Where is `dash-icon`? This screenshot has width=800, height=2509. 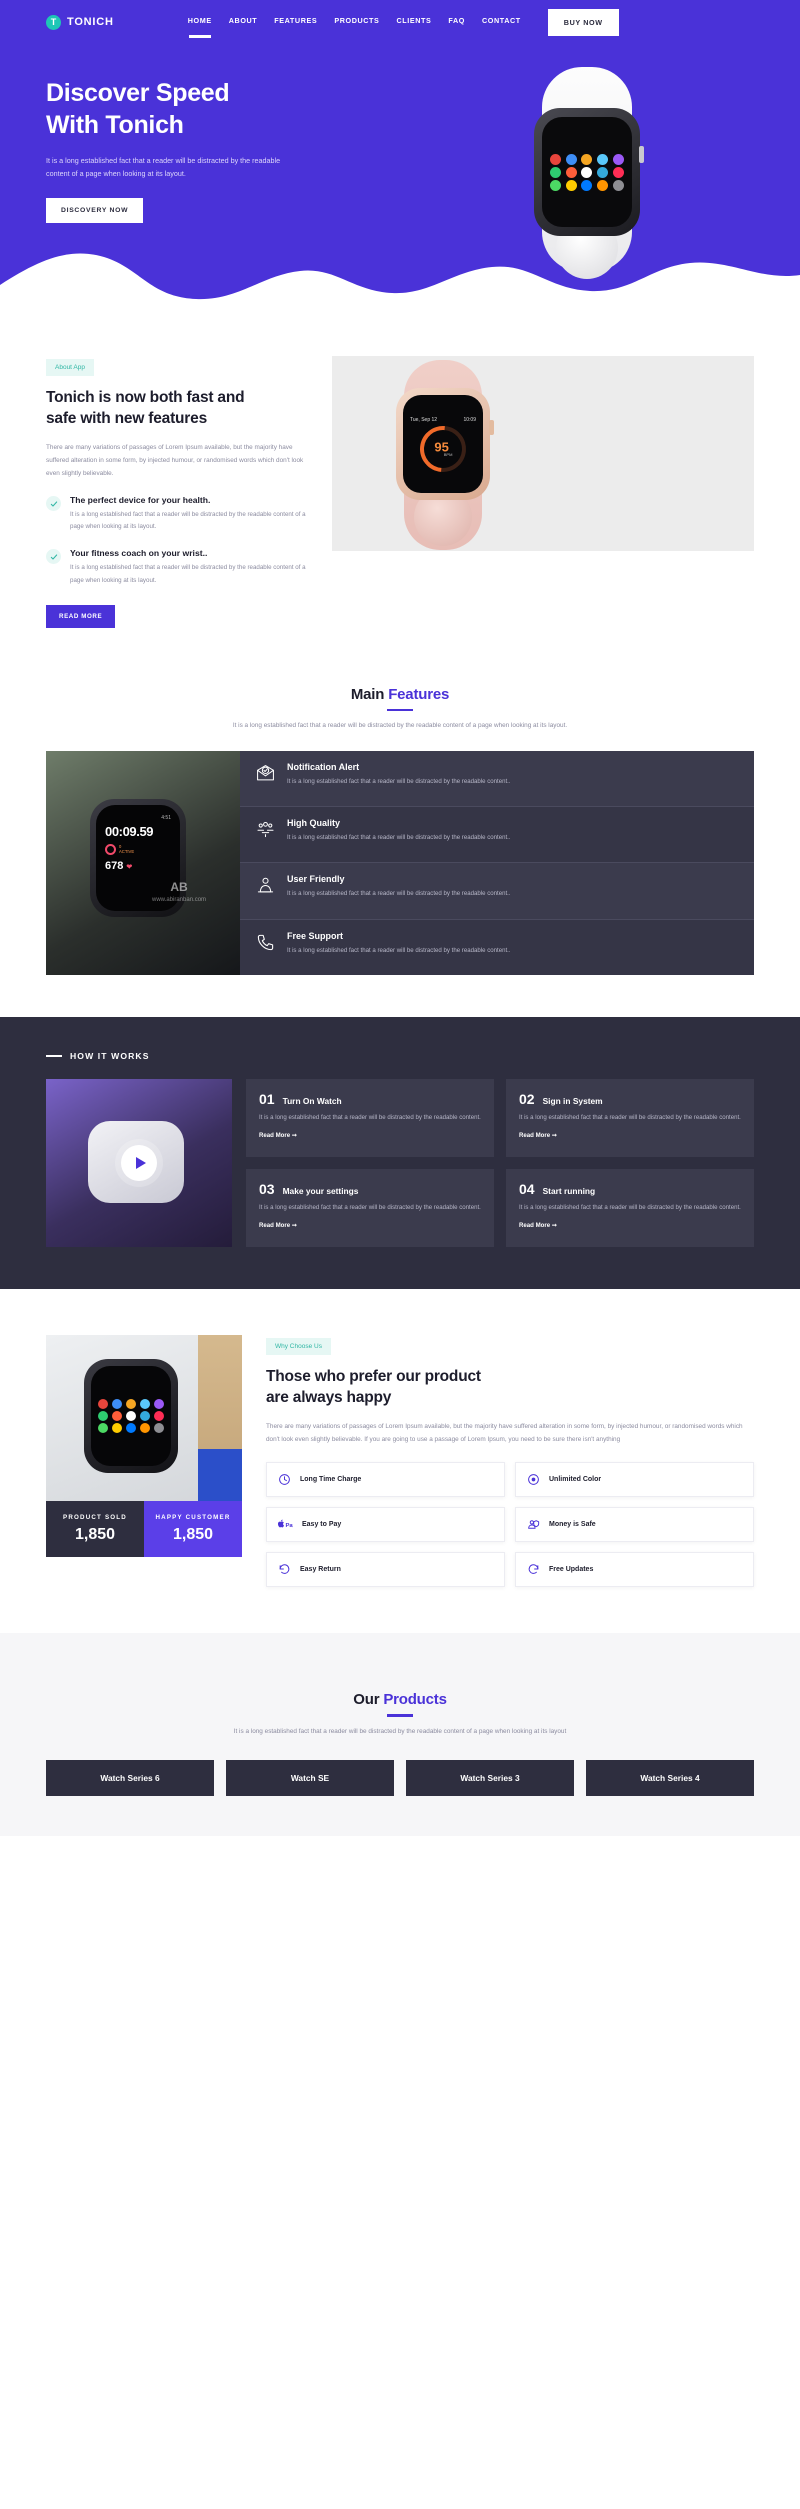 dash-icon is located at coordinates (54, 1056).